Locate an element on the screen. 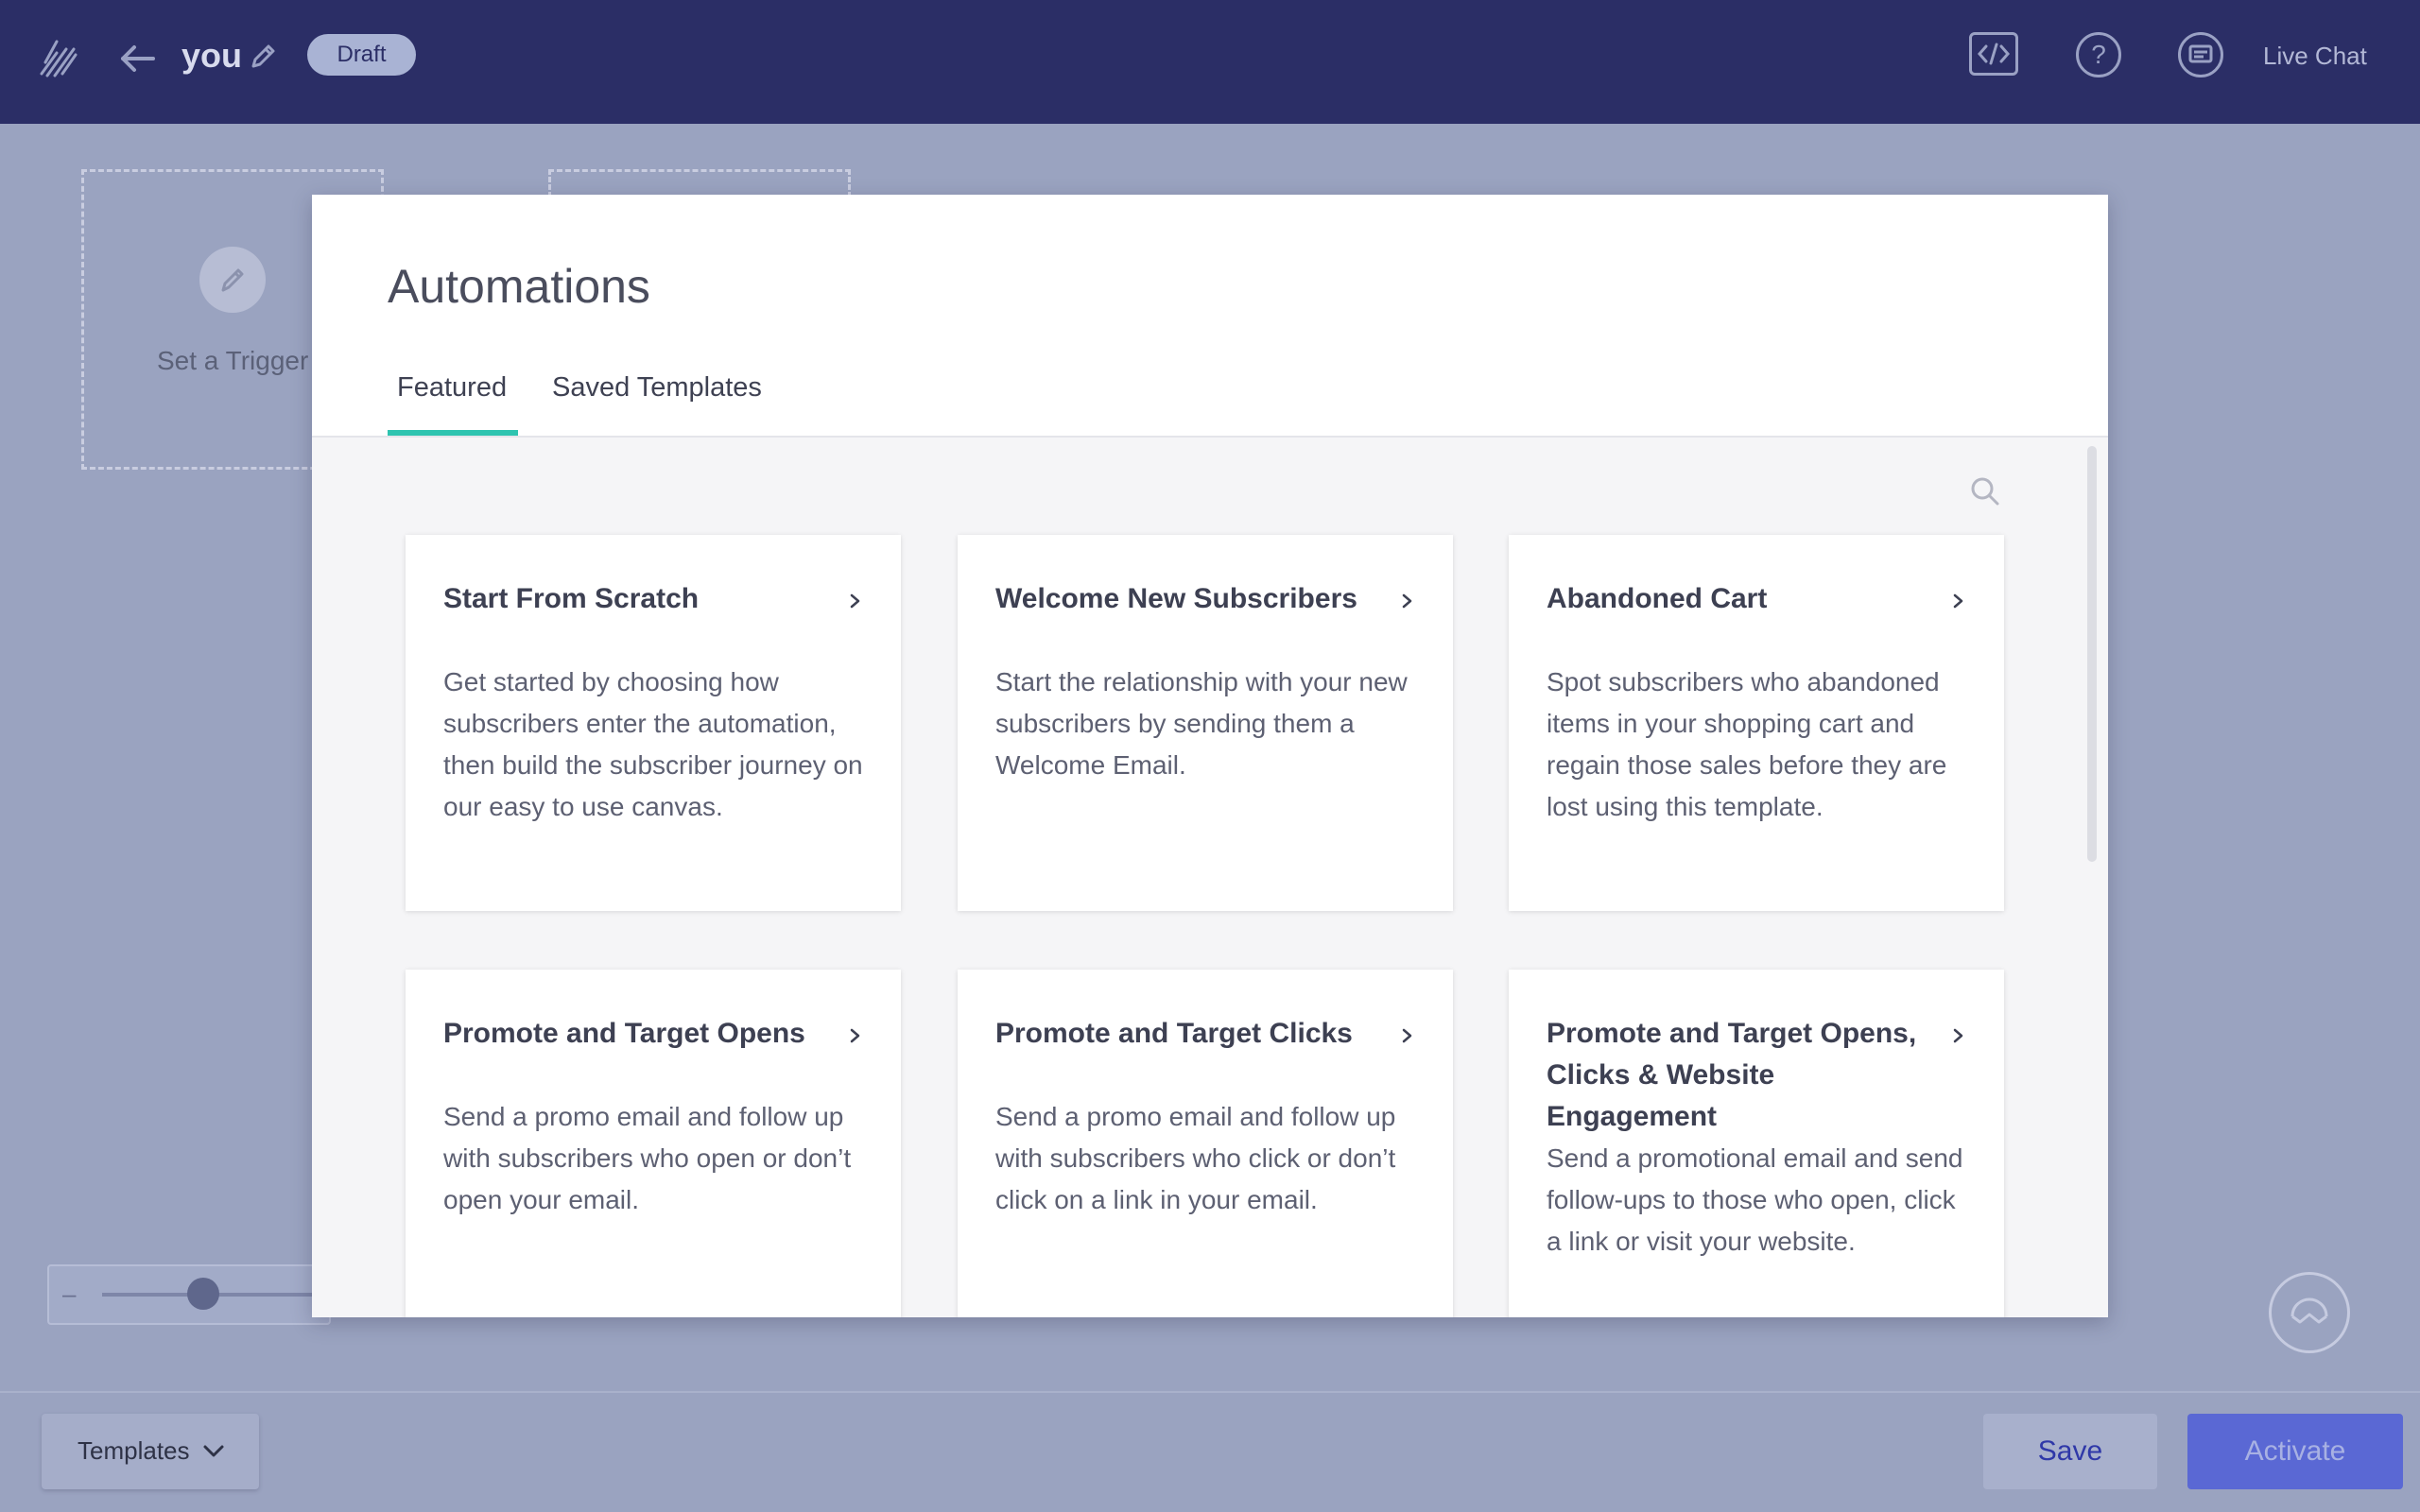 The width and height of the screenshot is (2420, 1512). top-bar: you Draft ? Live Chat is located at coordinates (1210, 62).